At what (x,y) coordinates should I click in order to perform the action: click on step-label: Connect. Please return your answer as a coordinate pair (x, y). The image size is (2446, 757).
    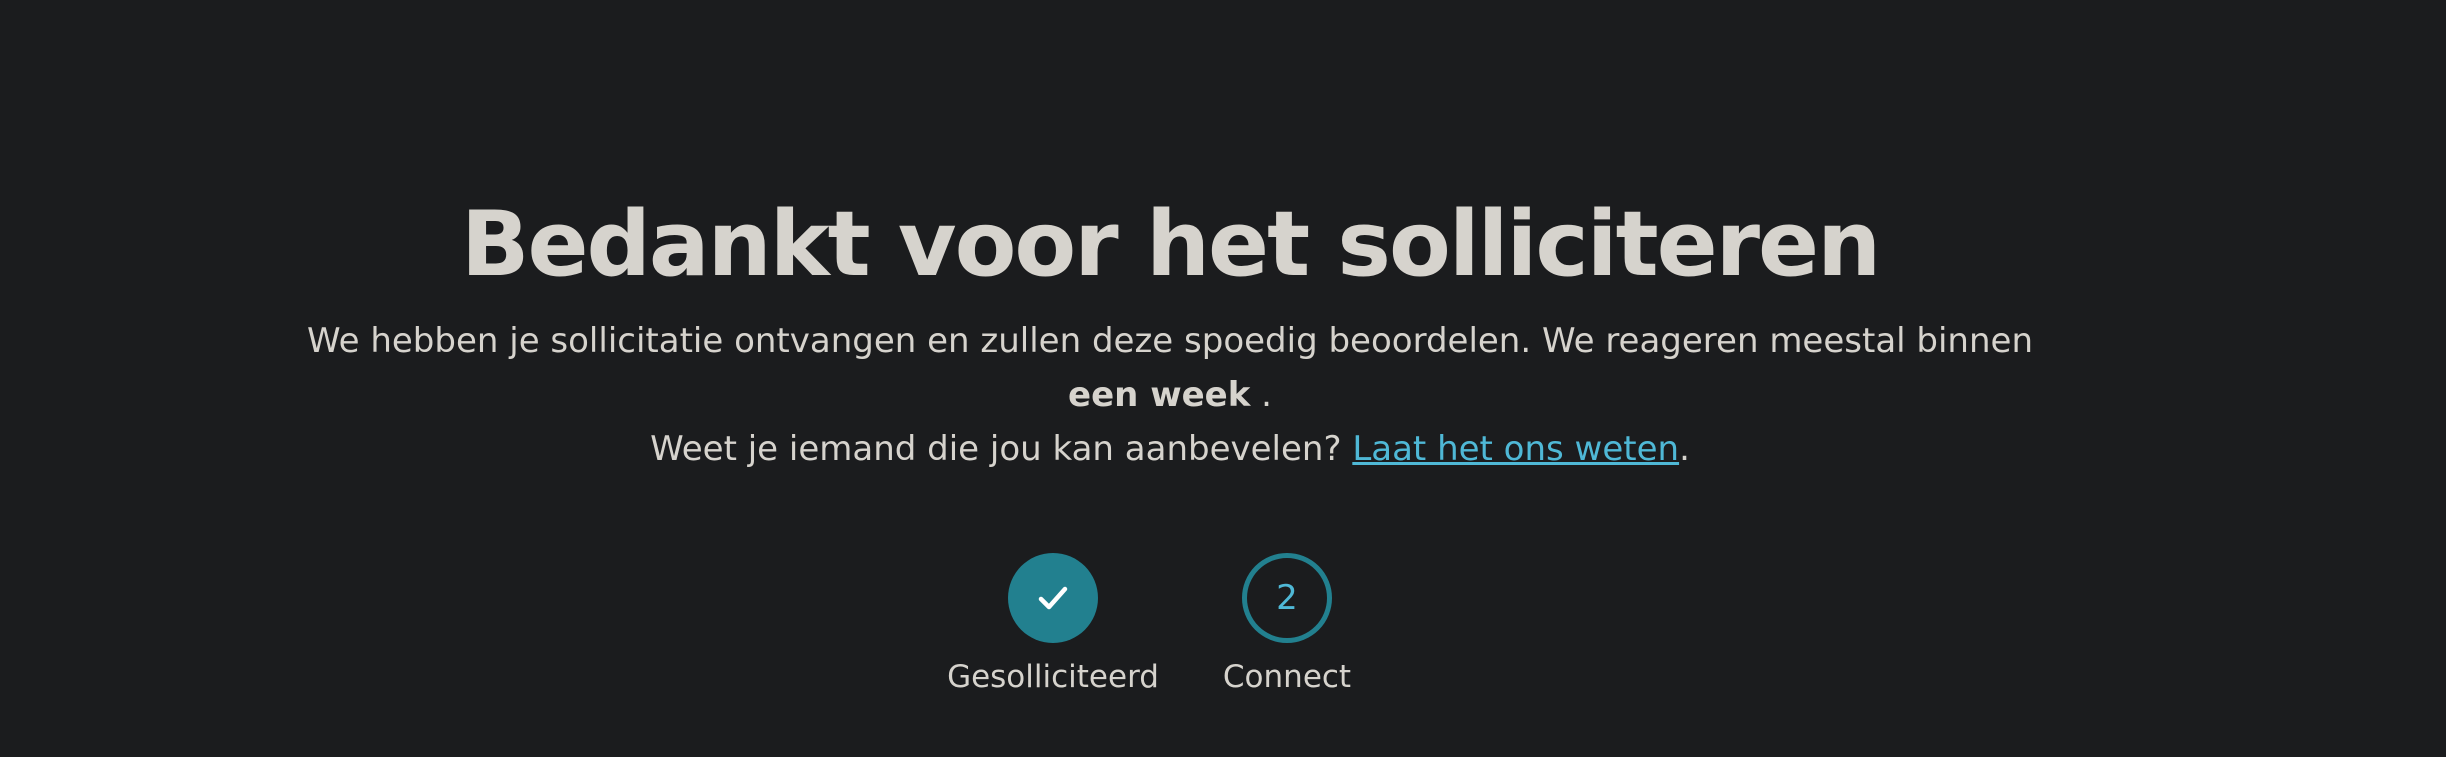
    Looking at the image, I should click on (1287, 677).